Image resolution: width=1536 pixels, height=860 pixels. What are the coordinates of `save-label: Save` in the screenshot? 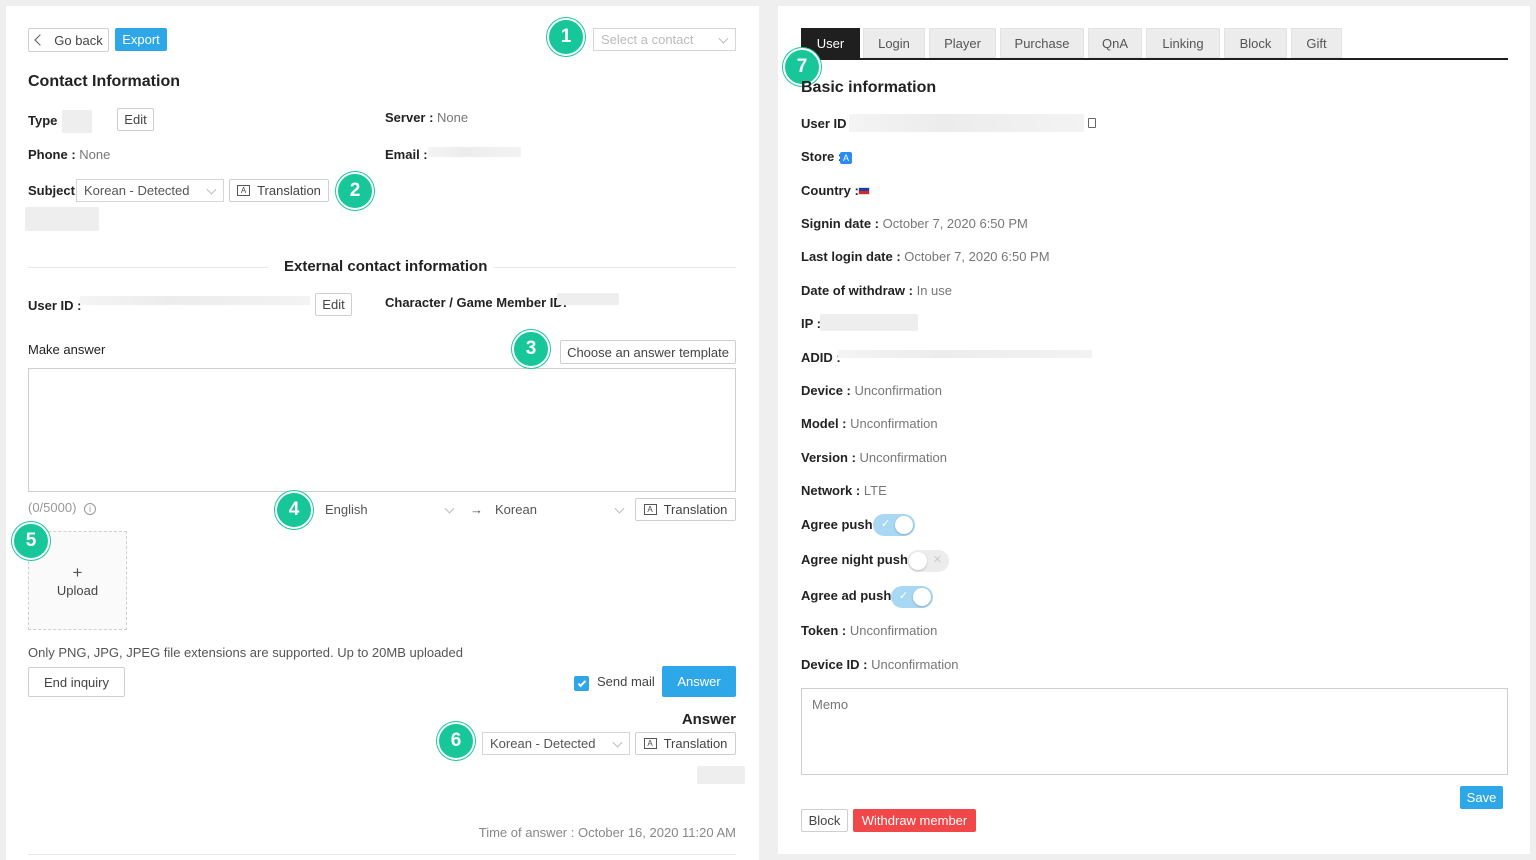 It's located at (1481, 797).